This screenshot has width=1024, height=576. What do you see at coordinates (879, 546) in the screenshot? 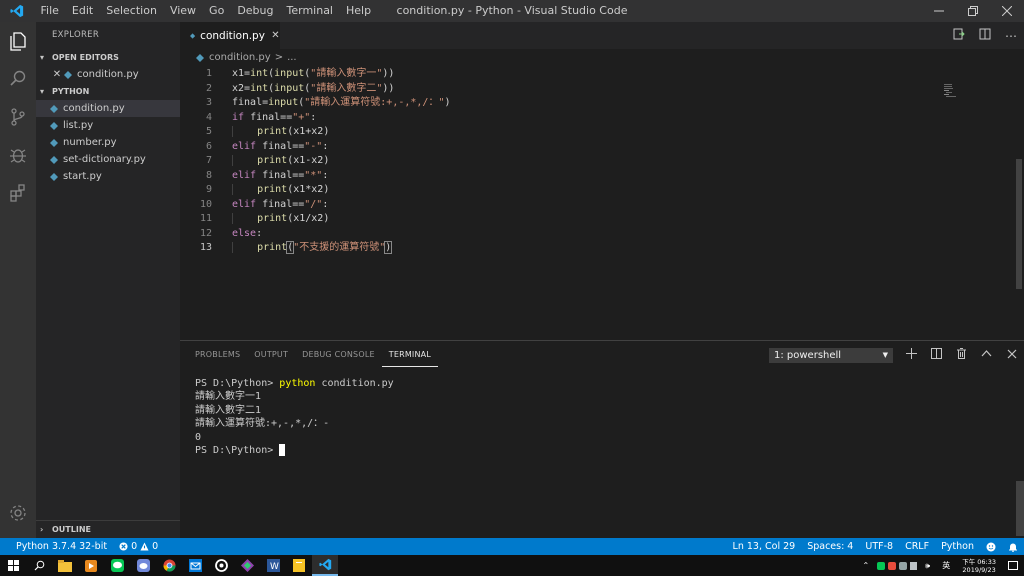
I see `encoding: UTF-8` at bounding box center [879, 546].